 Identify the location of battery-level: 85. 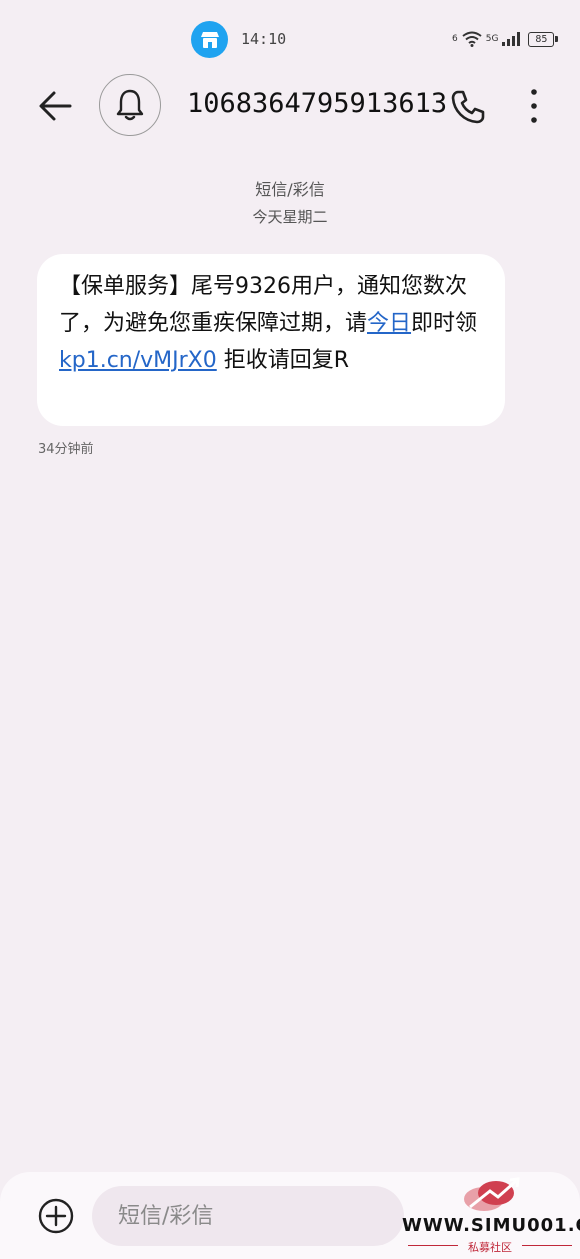
(541, 39).